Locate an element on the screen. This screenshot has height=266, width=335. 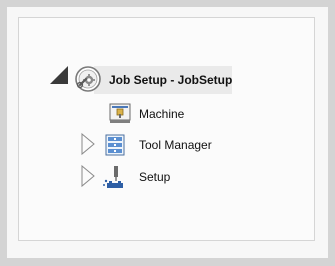
tree-item-machine: Machine is located at coordinates (161, 114).